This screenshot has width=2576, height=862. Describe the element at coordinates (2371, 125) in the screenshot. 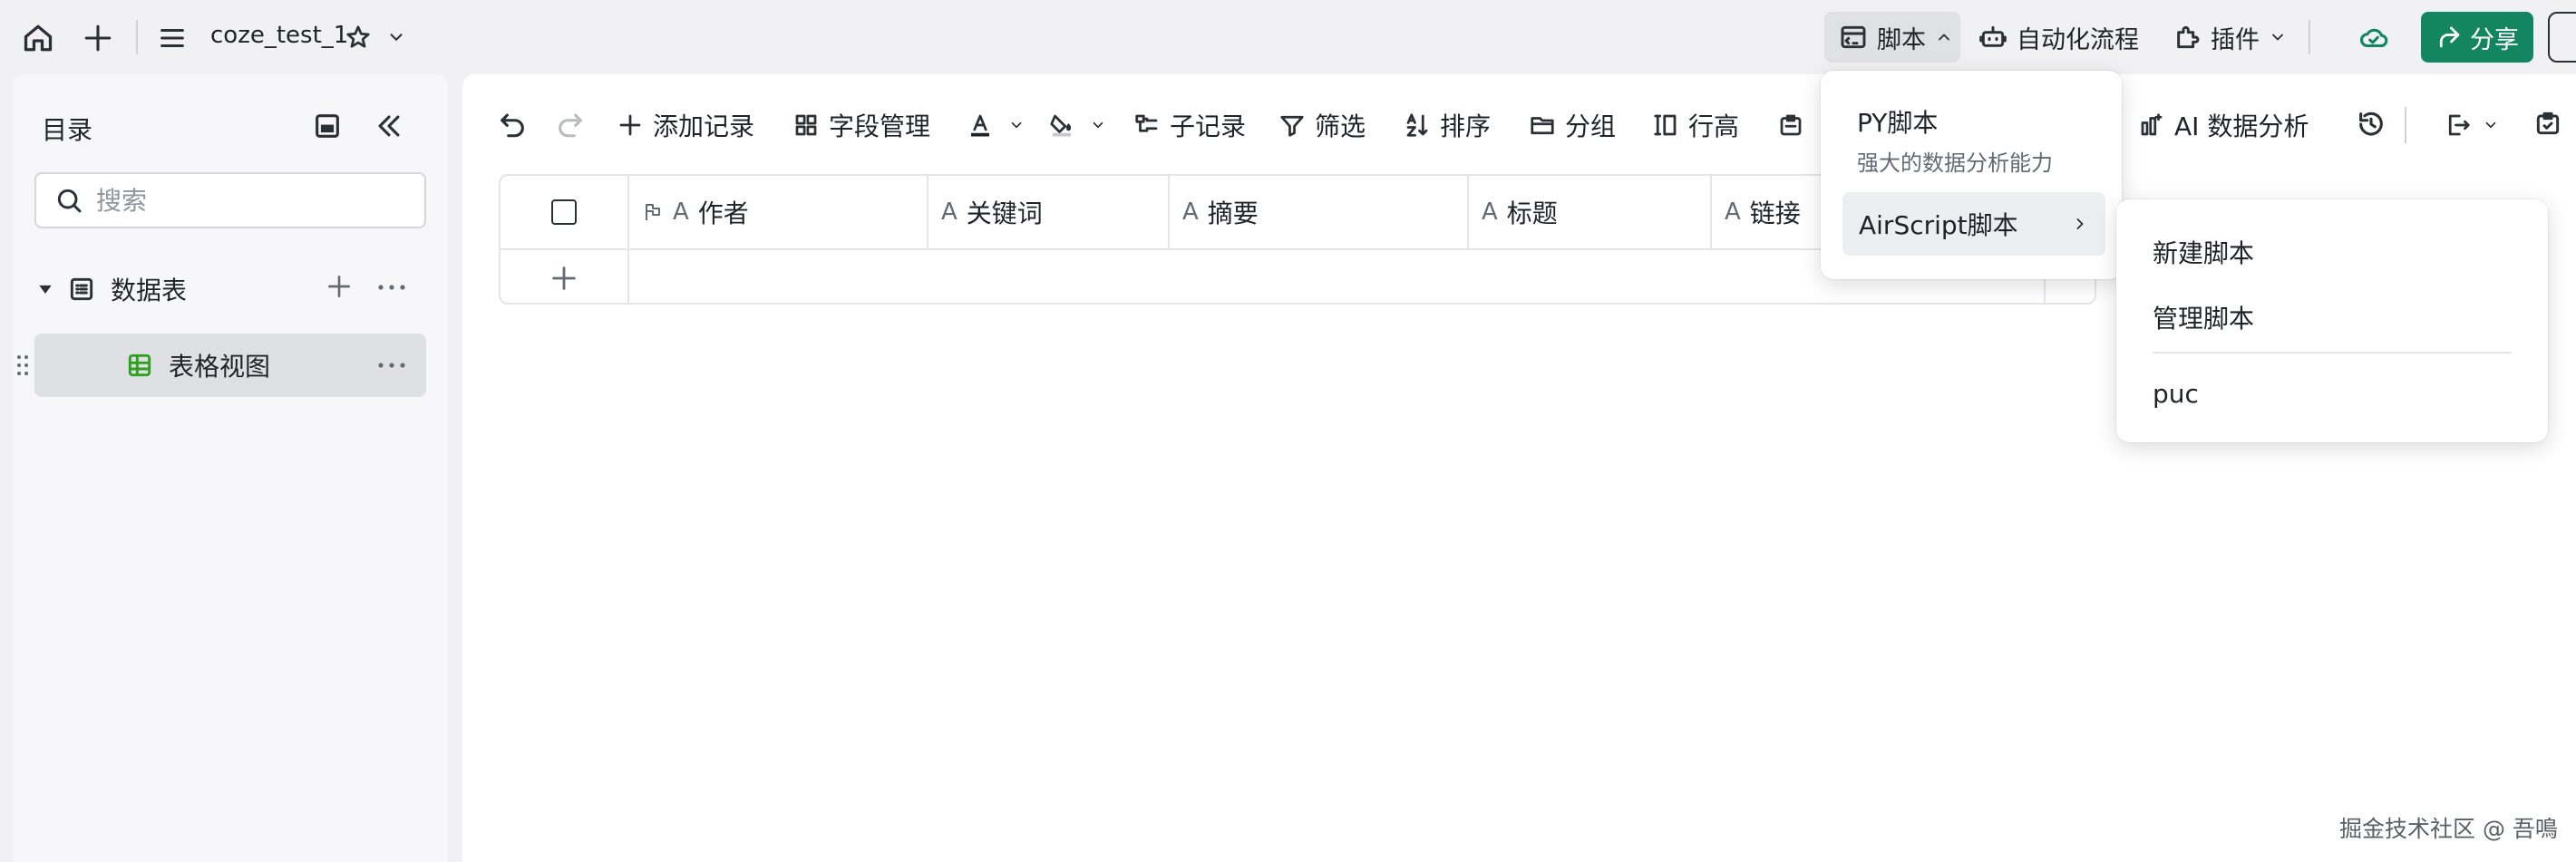

I see `history-icon` at that location.